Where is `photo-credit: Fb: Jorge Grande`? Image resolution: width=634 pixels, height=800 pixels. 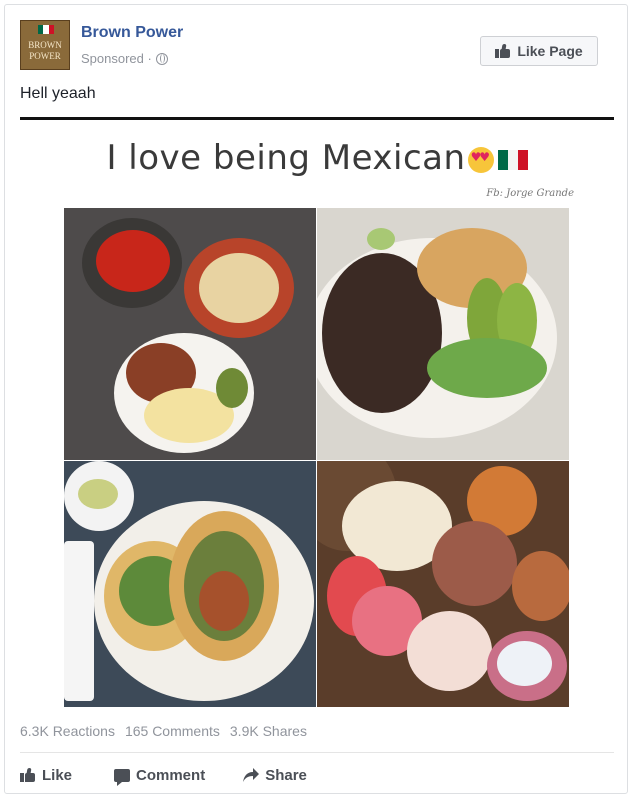 photo-credit: Fb: Jorge Grande is located at coordinates (530, 193).